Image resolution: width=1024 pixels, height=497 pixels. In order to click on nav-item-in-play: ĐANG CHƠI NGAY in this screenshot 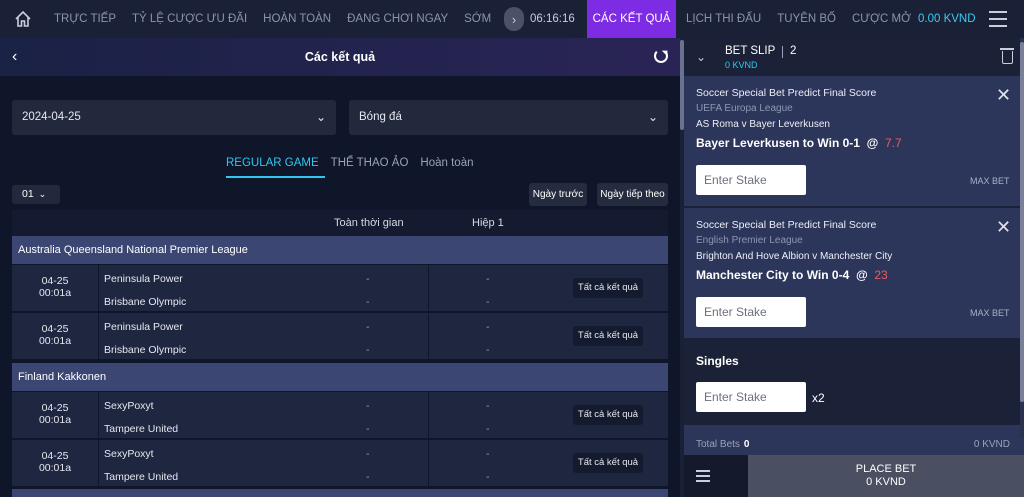, I will do `click(397, 19)`.